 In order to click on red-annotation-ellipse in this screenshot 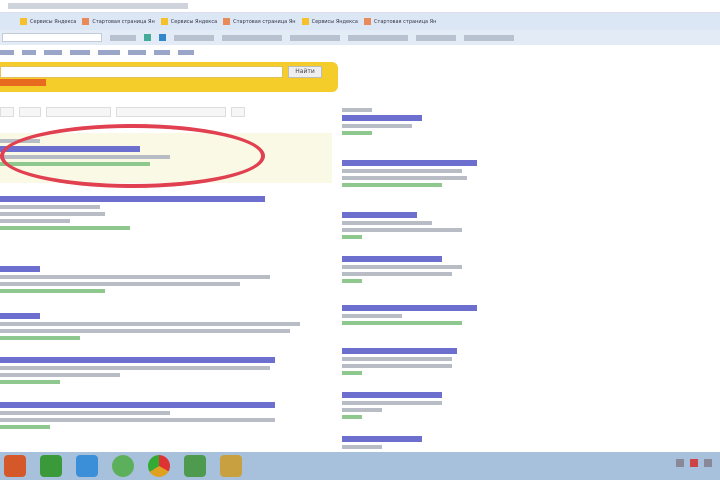, I will do `click(132, 156)`.